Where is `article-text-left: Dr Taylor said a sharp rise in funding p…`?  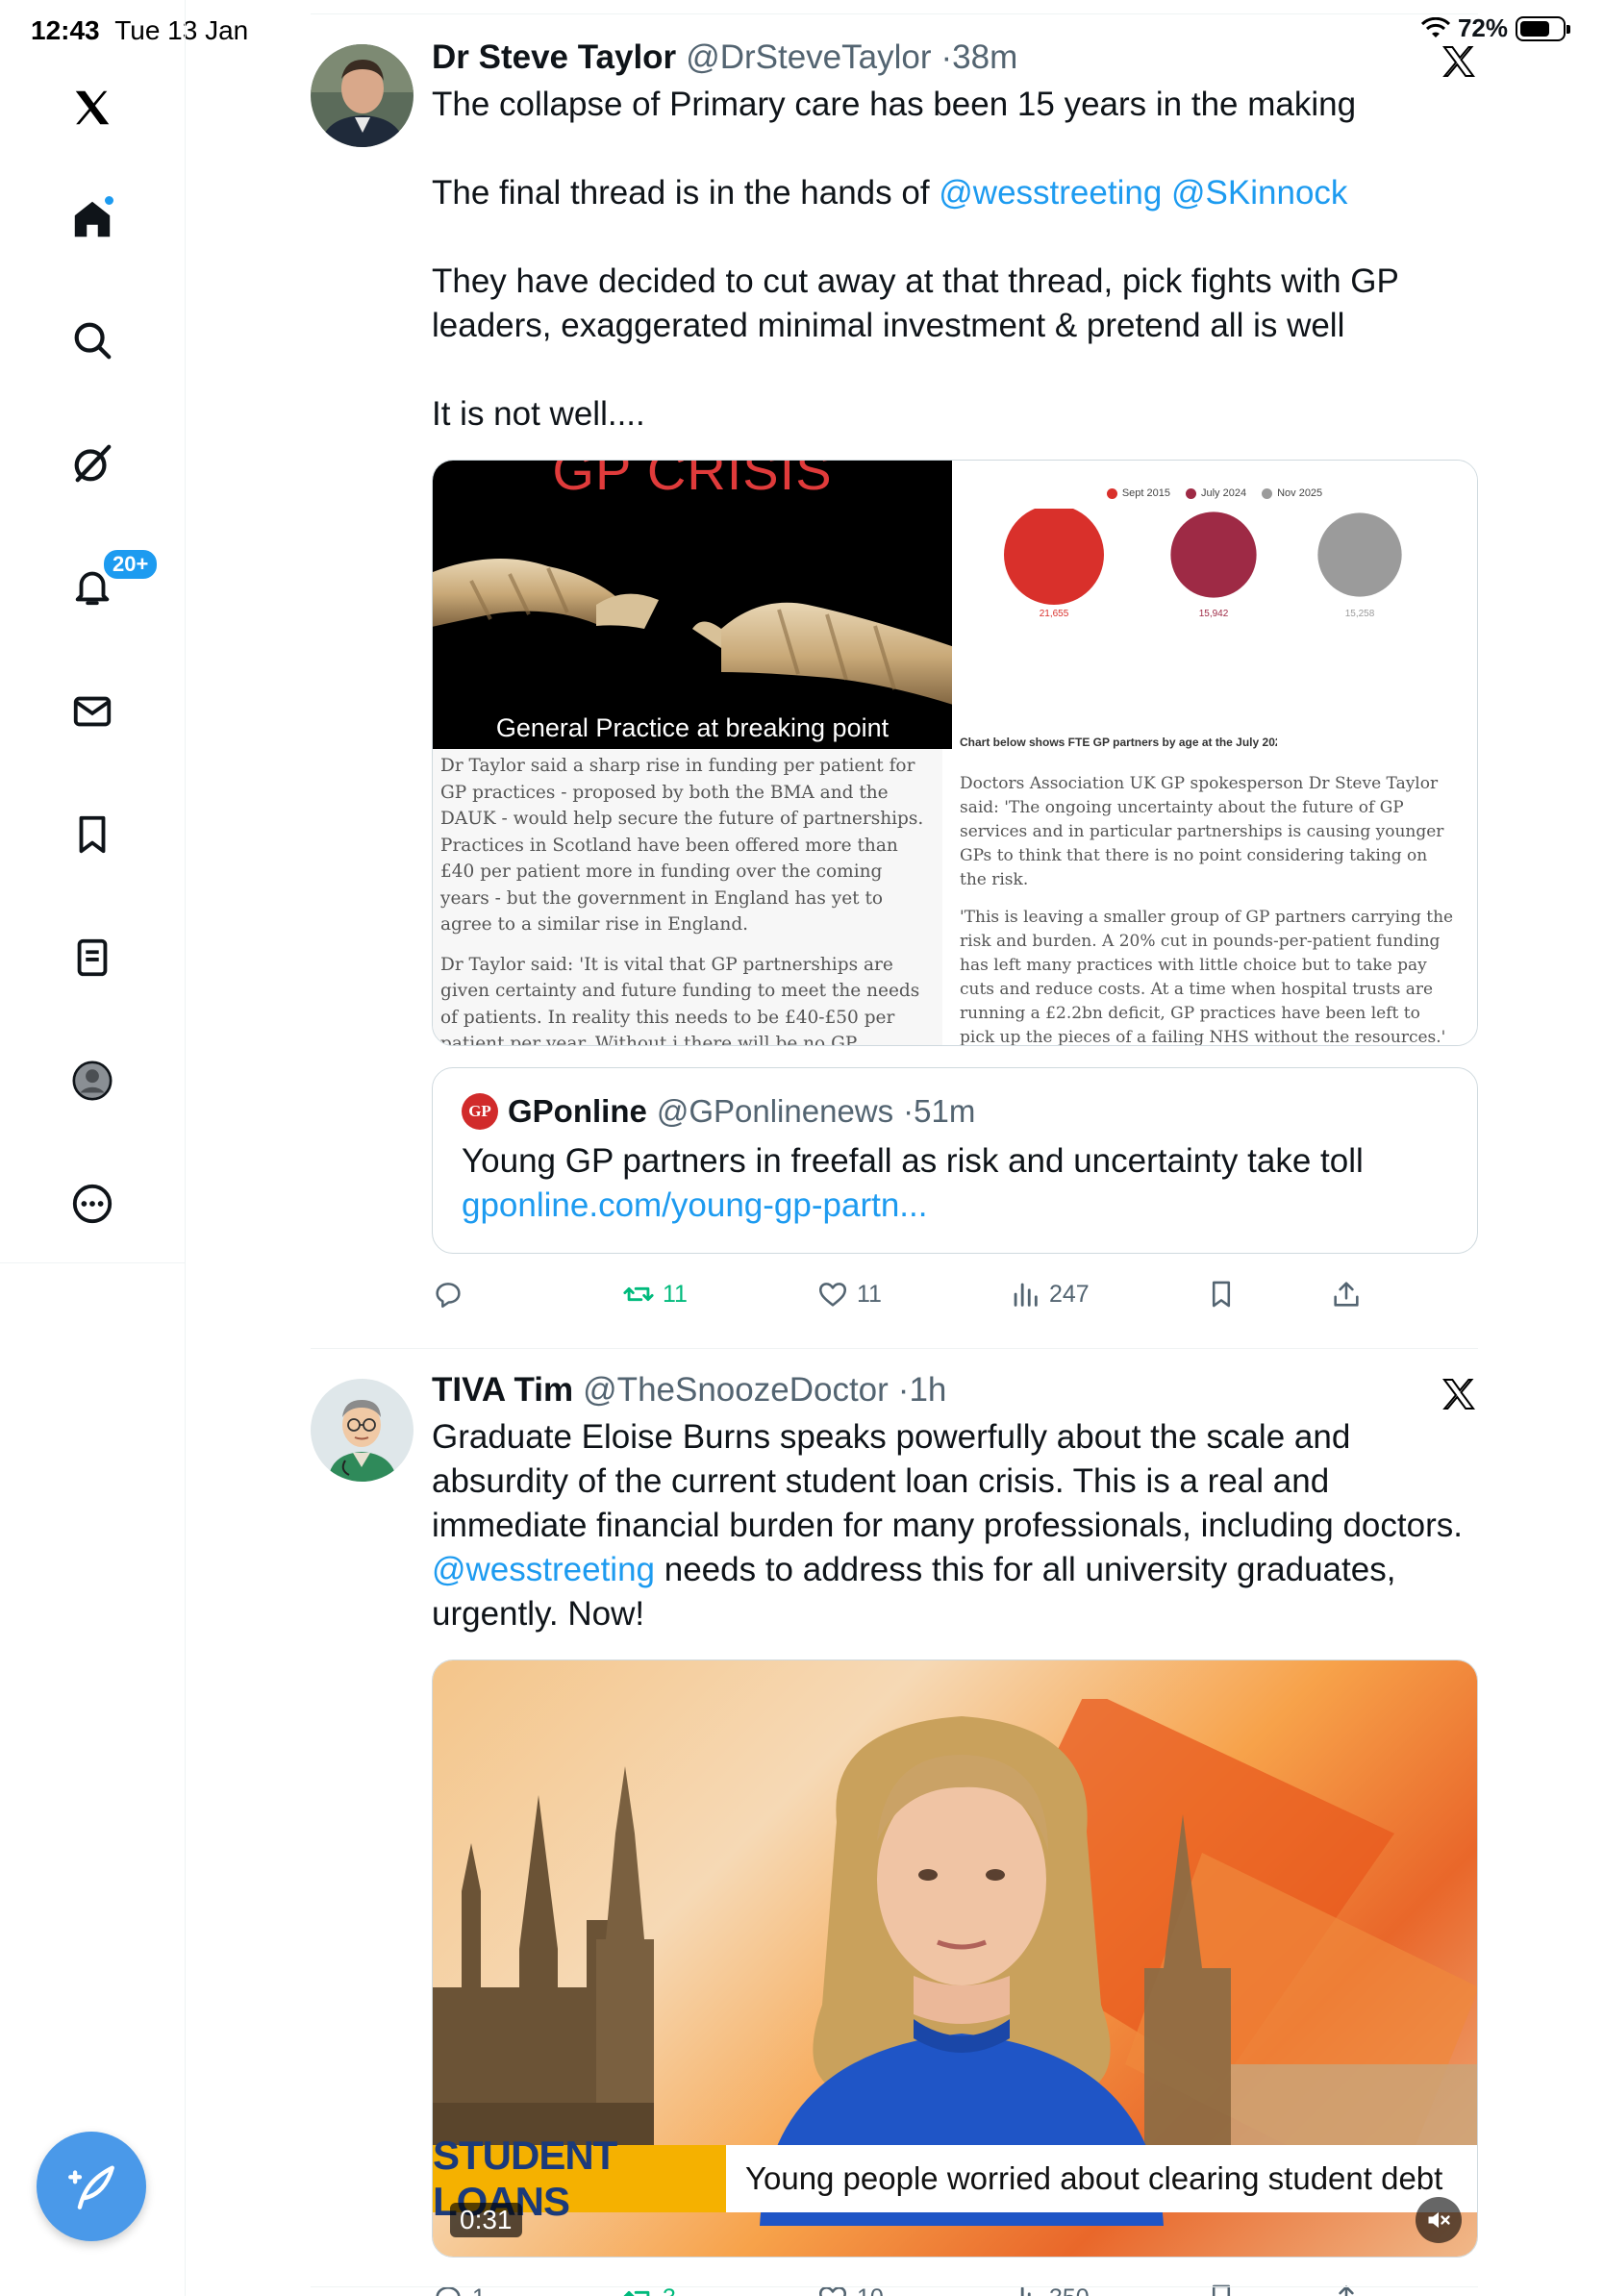
article-text-left: Dr Taylor said a sharp rise in funding p… is located at coordinates (687, 897).